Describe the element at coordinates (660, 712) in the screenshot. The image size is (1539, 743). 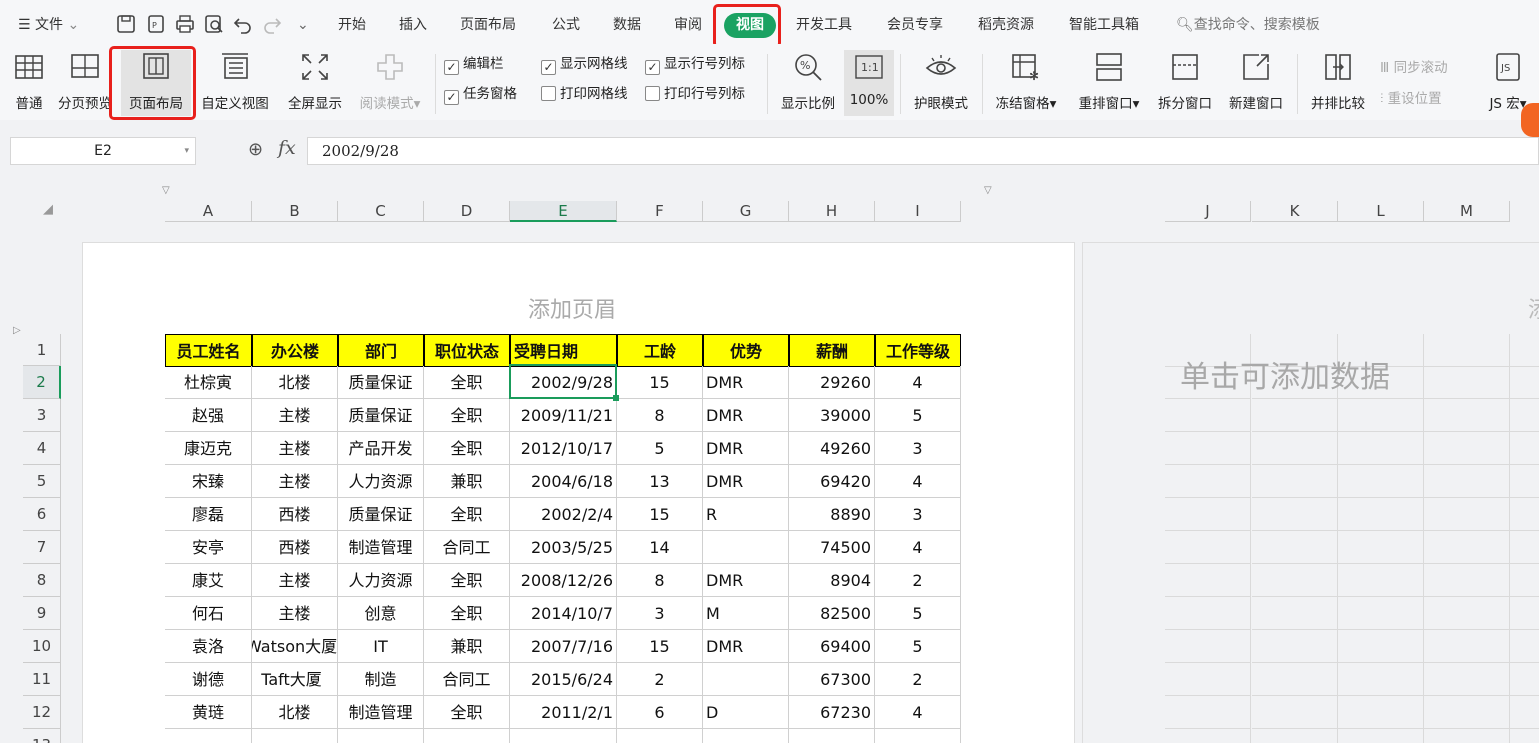
I see `table-cell: 6` at that location.